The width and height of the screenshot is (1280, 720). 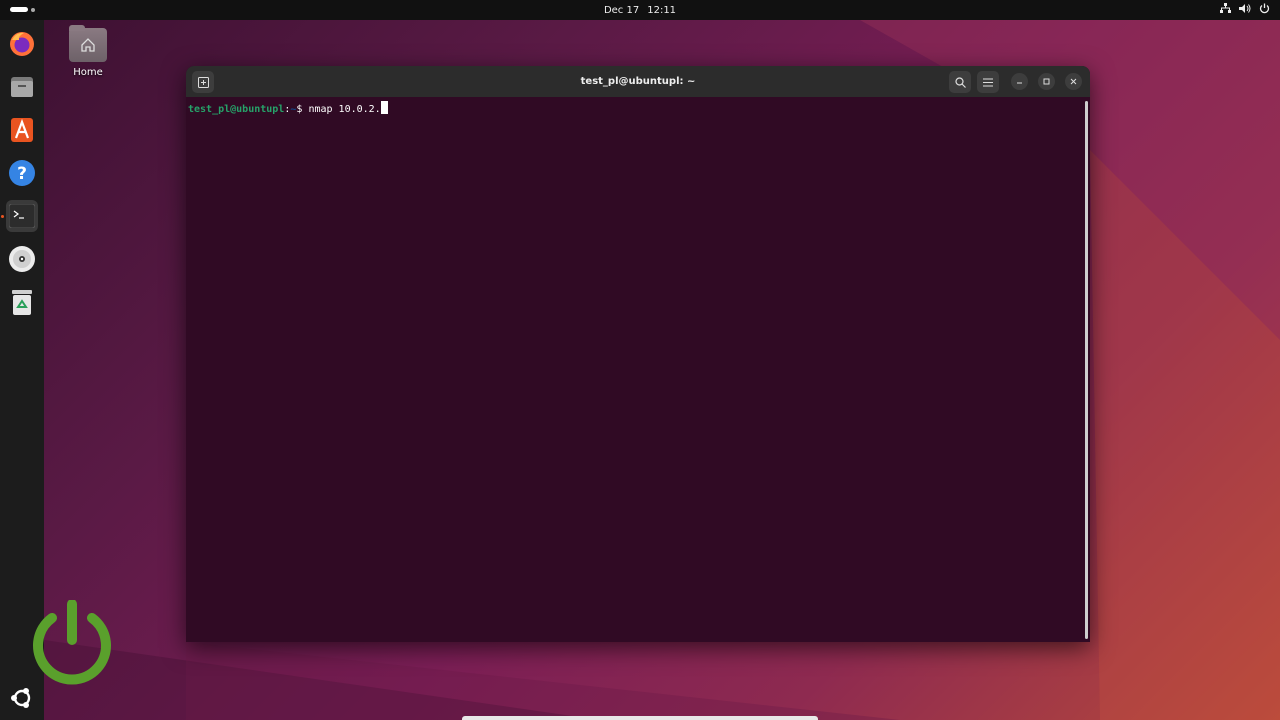 I want to click on hamburger-menu-icon, so click(x=988, y=82).